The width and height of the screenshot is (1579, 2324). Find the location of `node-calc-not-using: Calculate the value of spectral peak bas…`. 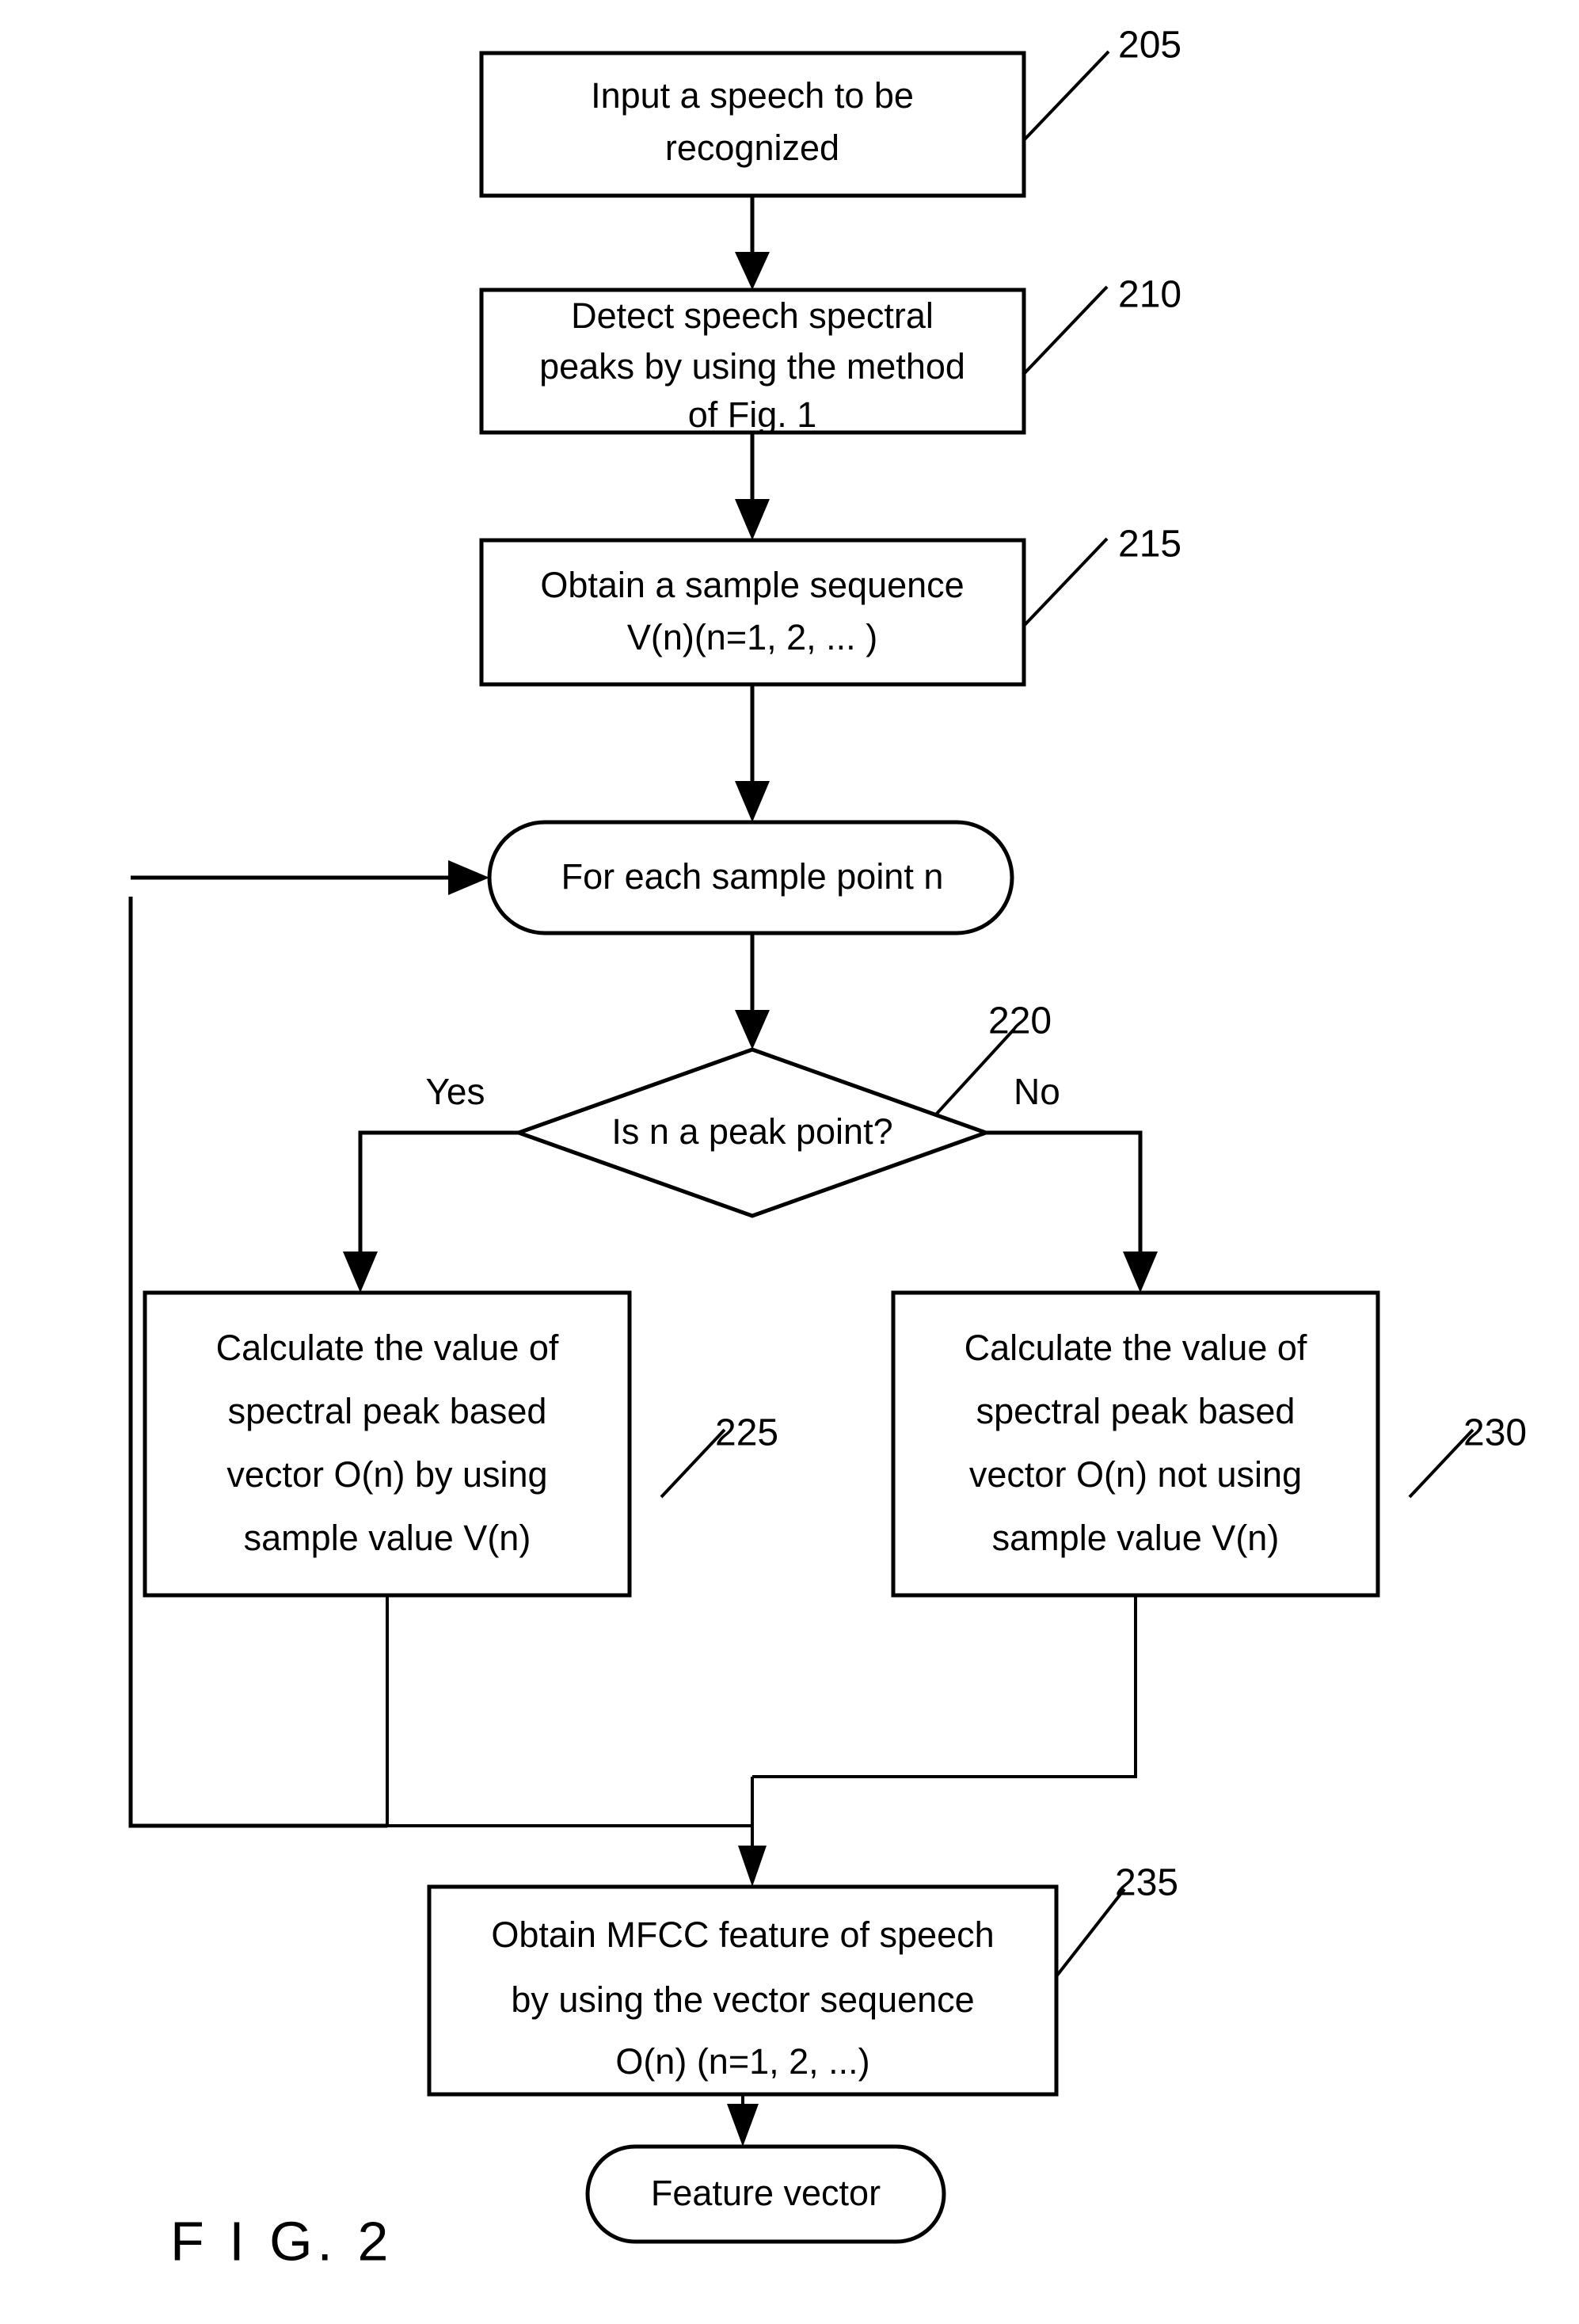

node-calc-not-using: Calculate the value of spectral peak bas… is located at coordinates (1135, 1444).